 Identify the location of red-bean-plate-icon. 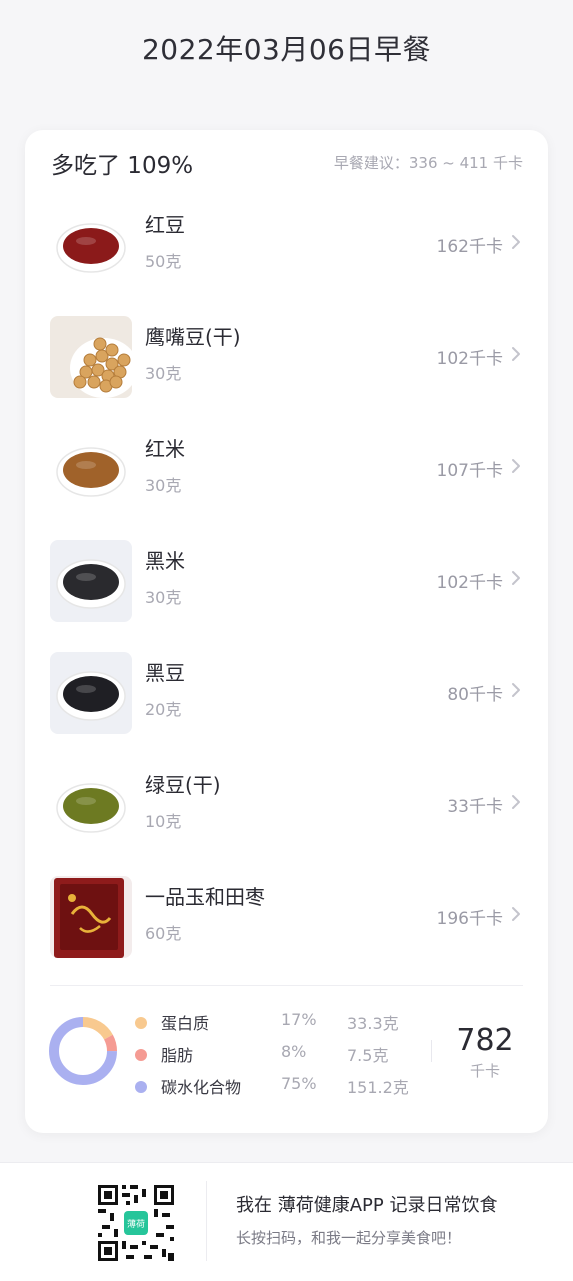
(91, 245).